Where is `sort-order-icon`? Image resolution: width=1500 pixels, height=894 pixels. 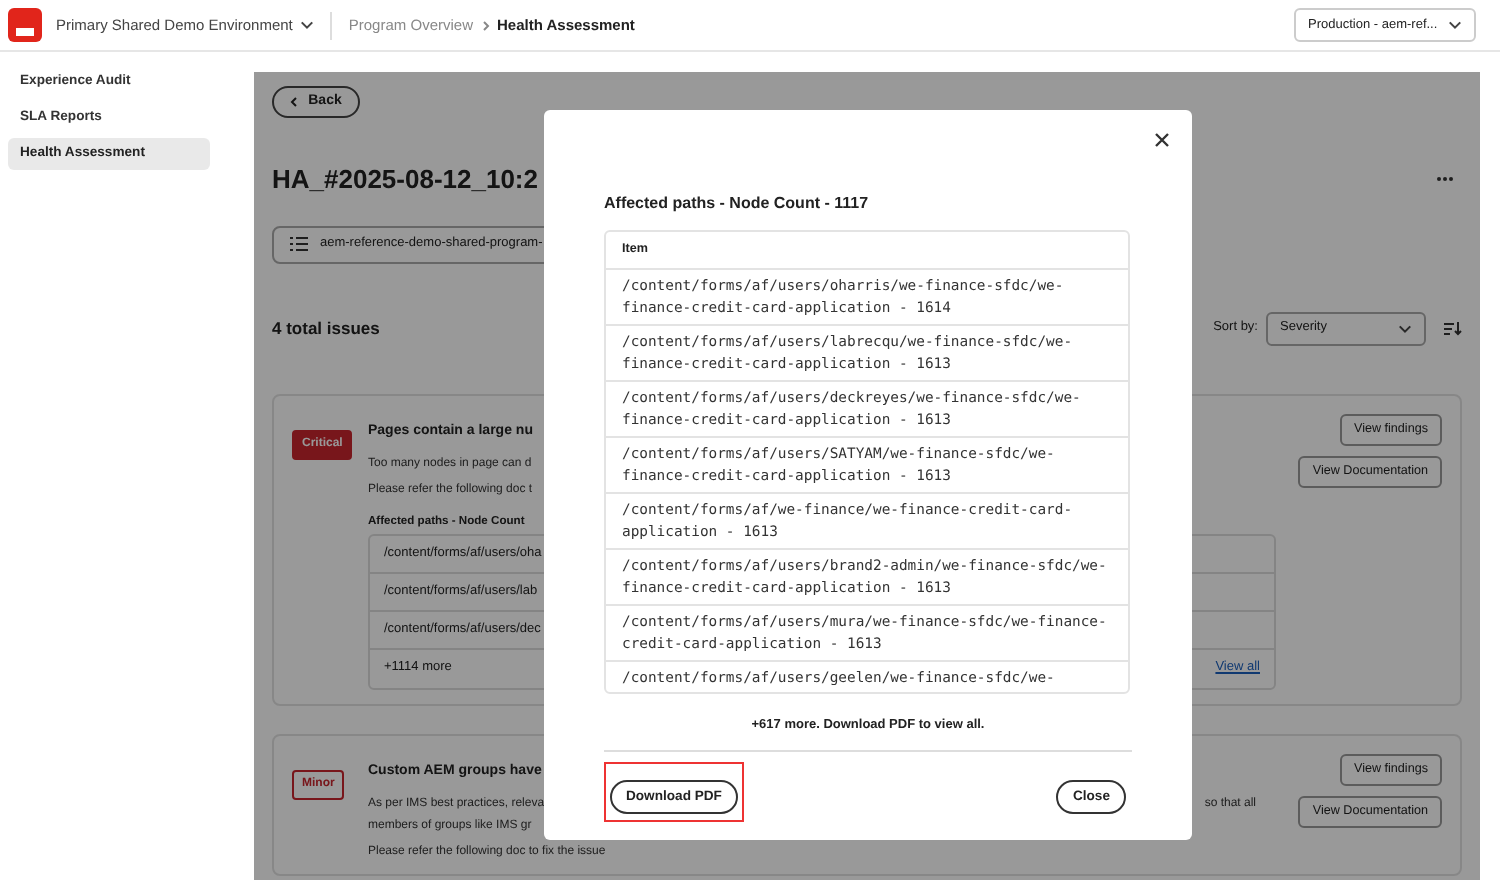 sort-order-icon is located at coordinates (1453, 328).